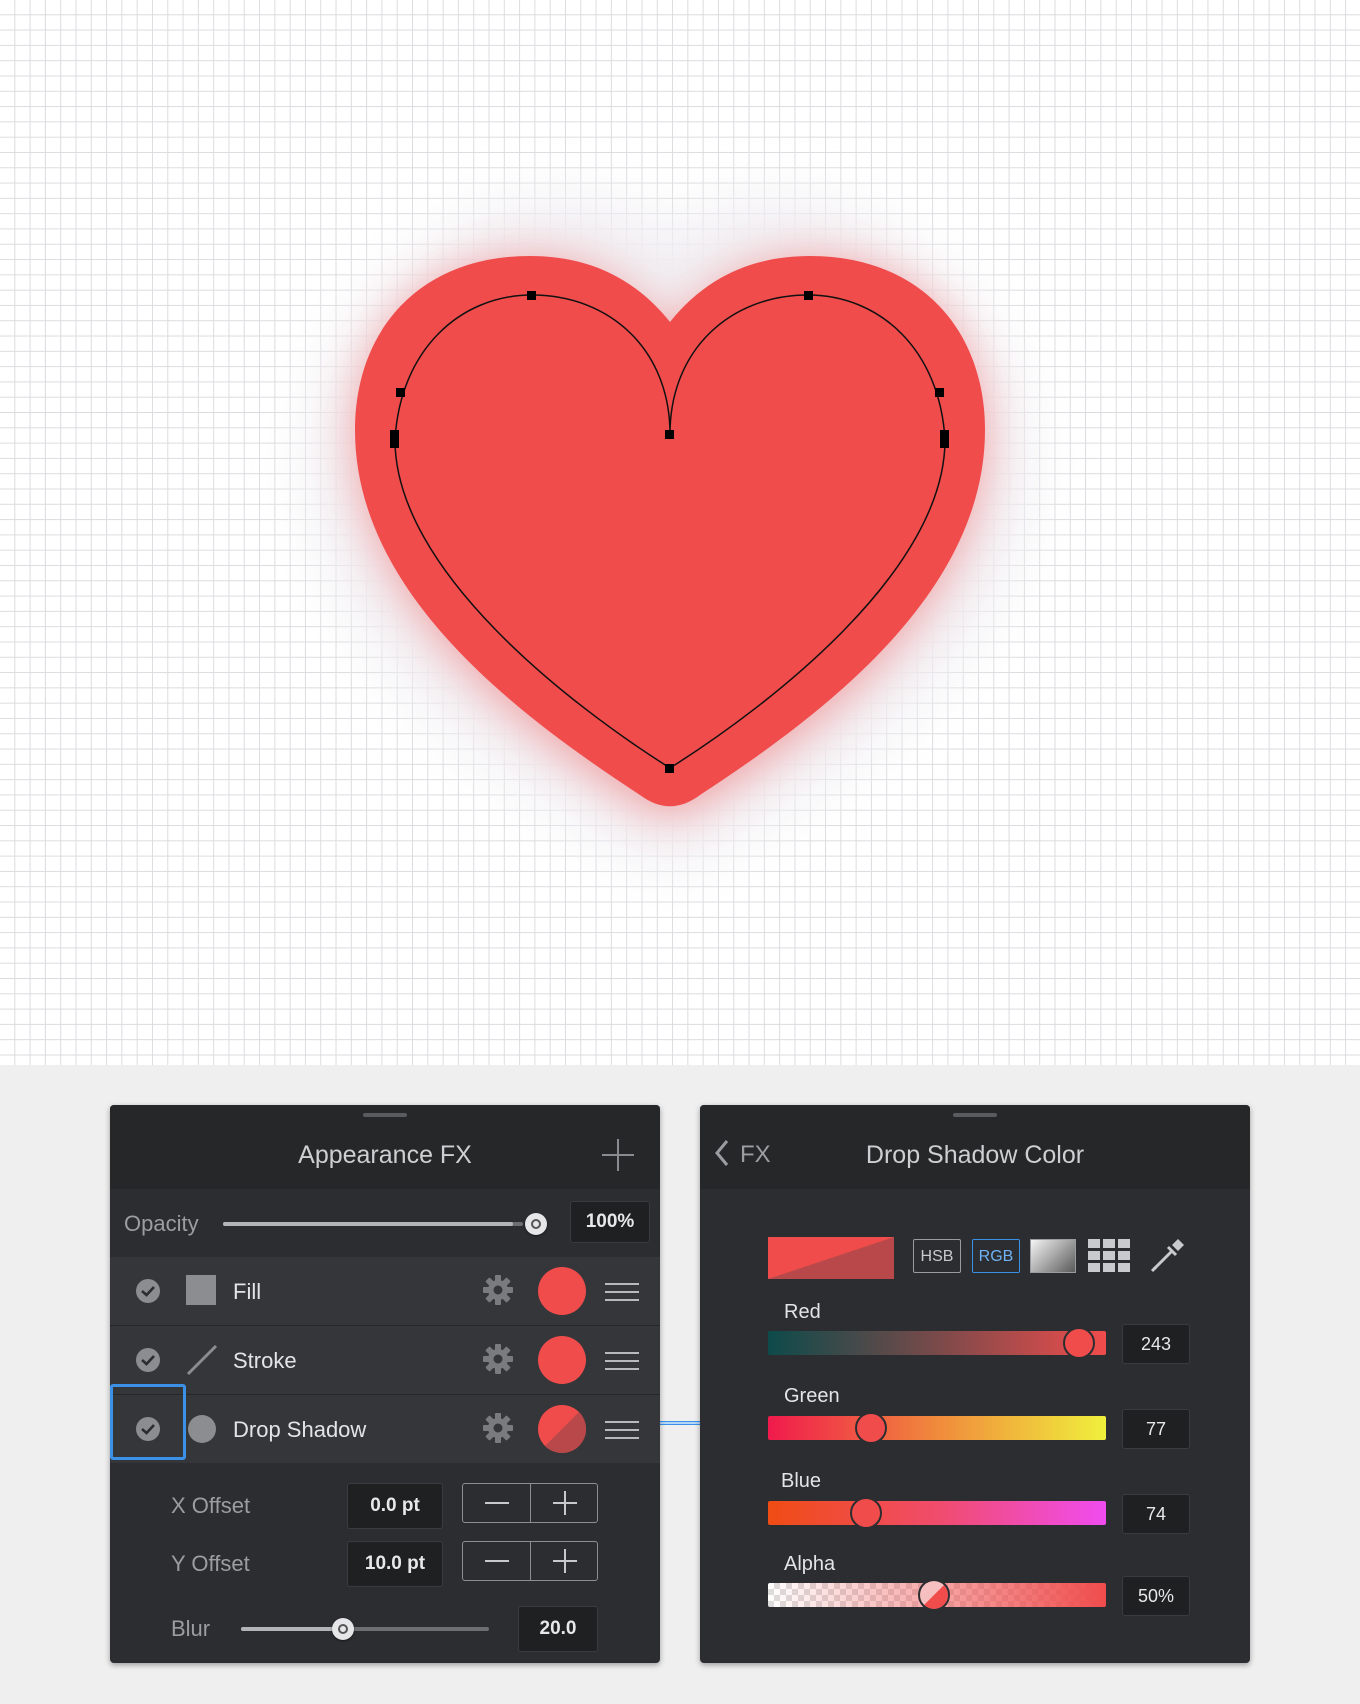  I want to click on alpha-channel-value: 50%, so click(1156, 1596).